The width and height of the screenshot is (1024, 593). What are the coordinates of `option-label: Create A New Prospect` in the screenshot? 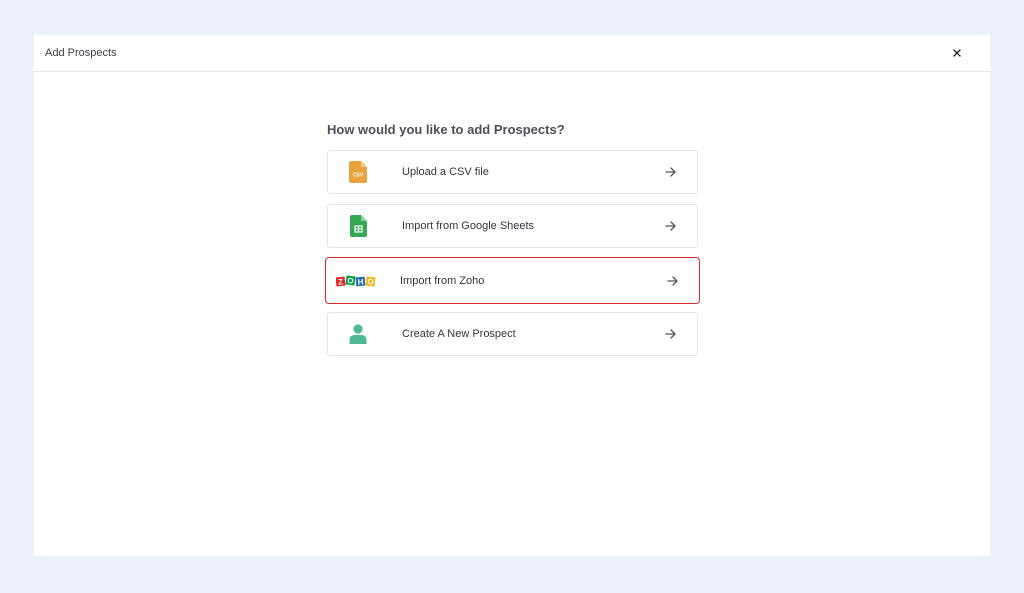 It's located at (459, 334).